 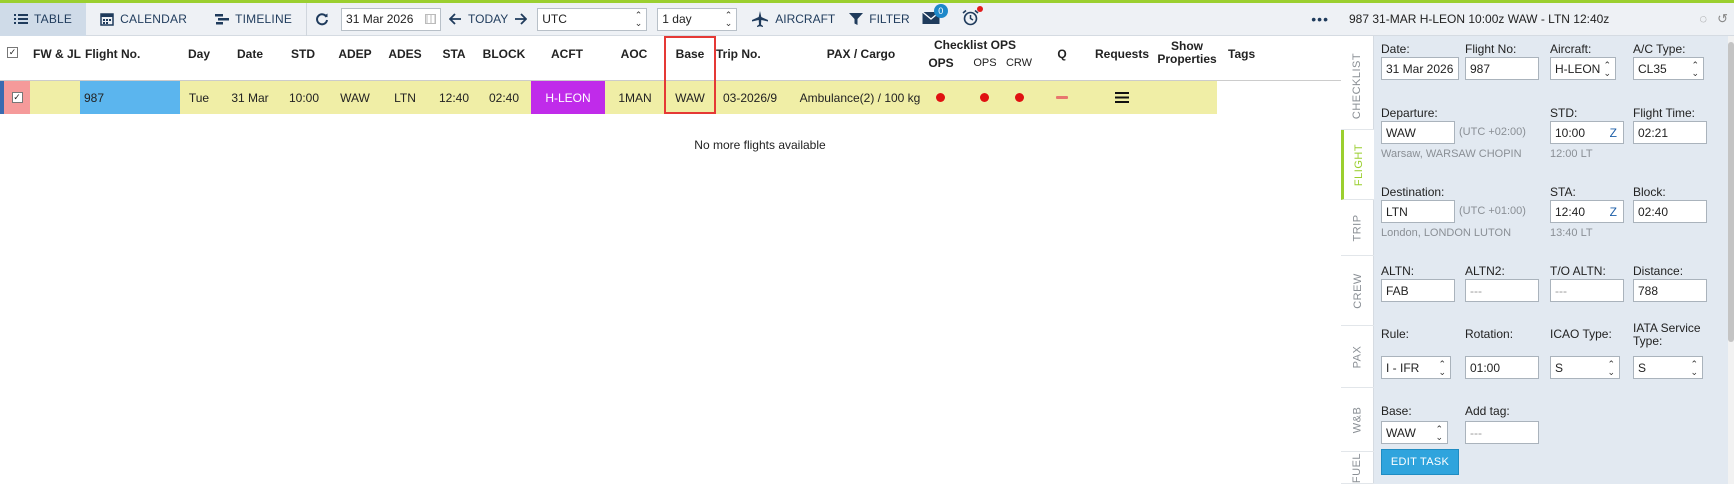 What do you see at coordinates (1357, 420) in the screenshot?
I see `tab-wb: W&B` at bounding box center [1357, 420].